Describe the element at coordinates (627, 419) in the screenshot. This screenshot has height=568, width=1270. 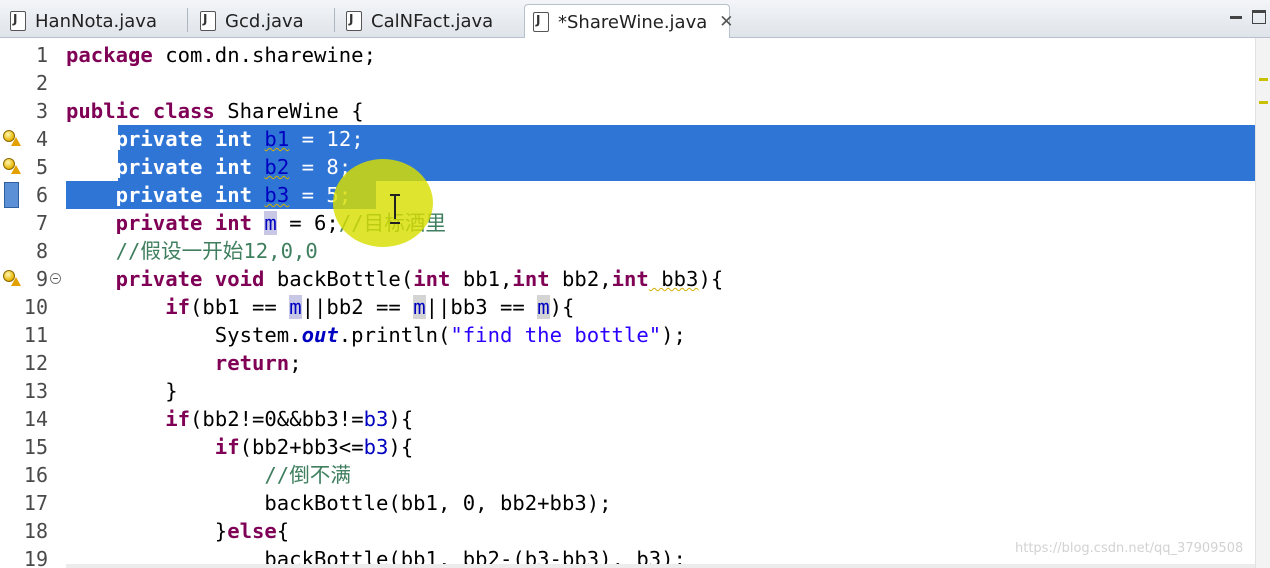
I see `code-line: 14 if(bb2!=0&&bb3!=b3){` at that location.